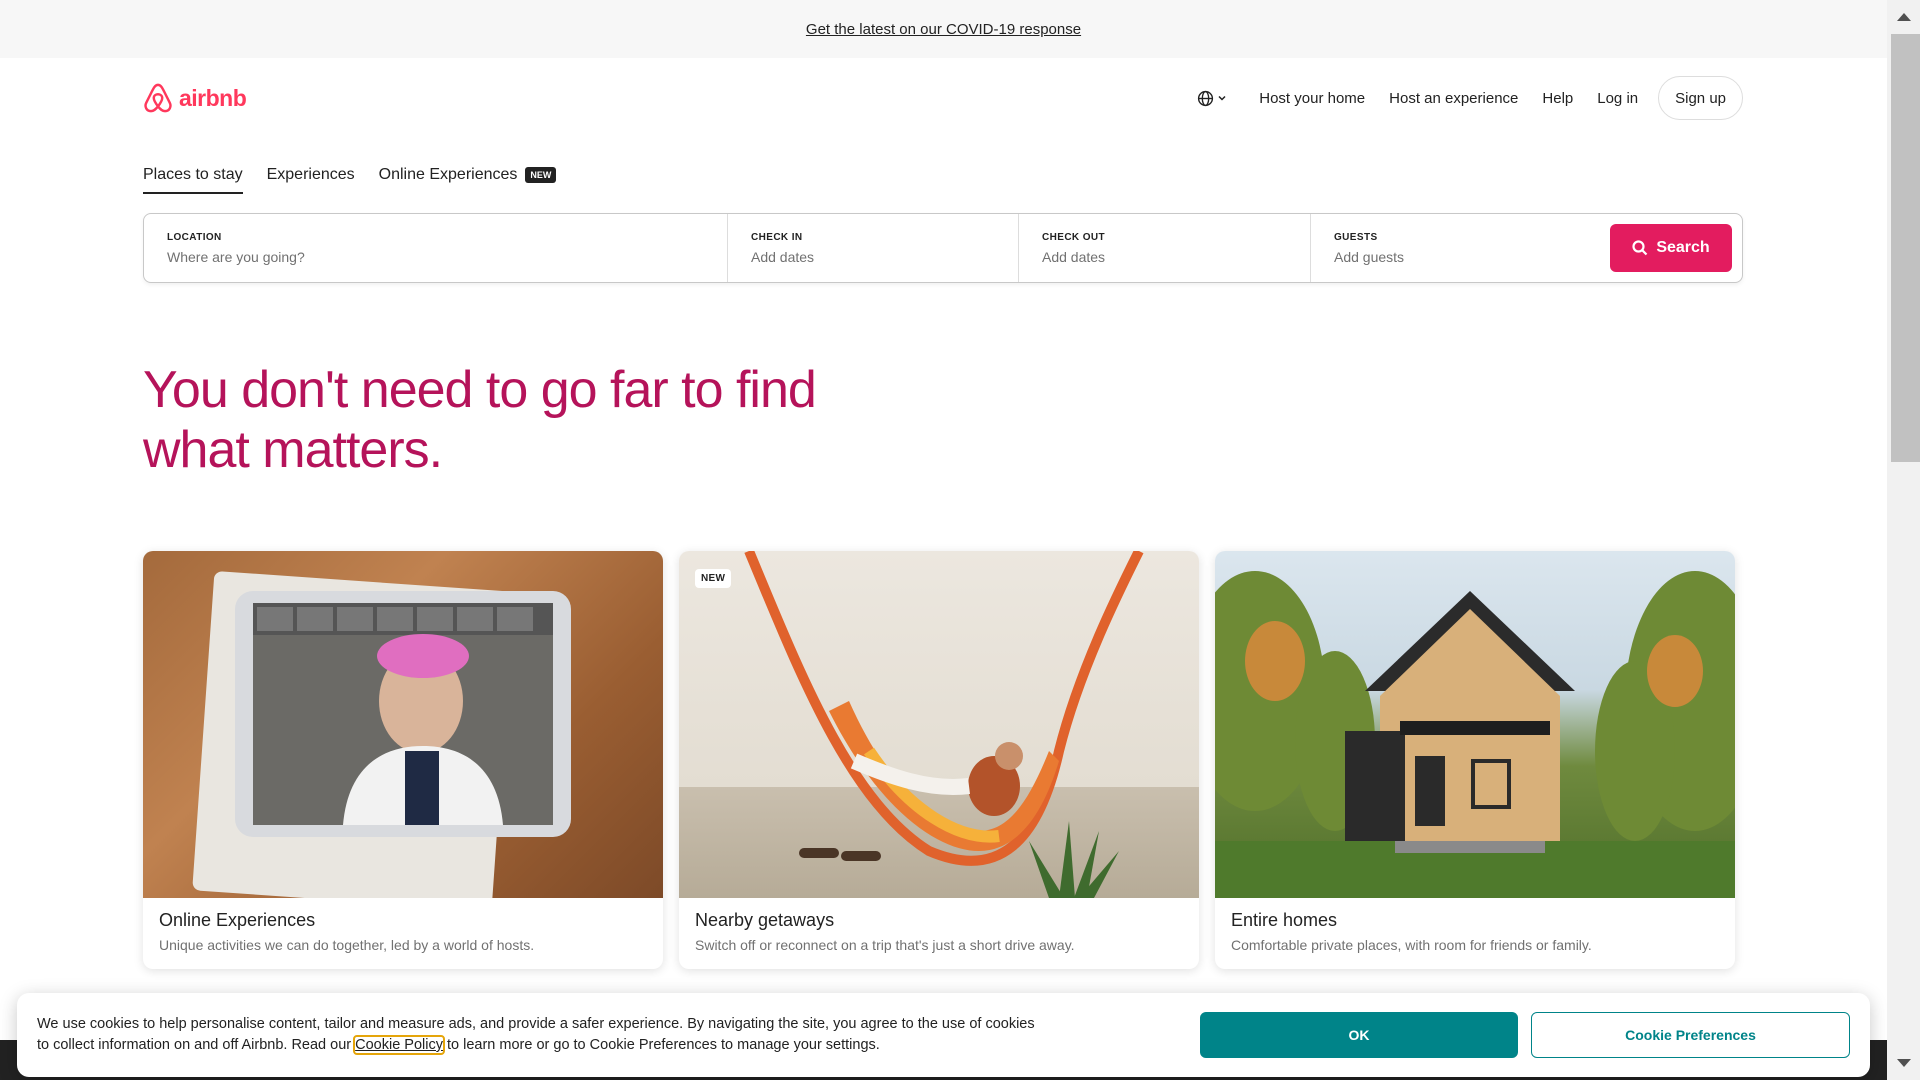 The image size is (1920, 1080). I want to click on covid-response-link: Get the latest on our COVID-19 response, so click(943, 29).